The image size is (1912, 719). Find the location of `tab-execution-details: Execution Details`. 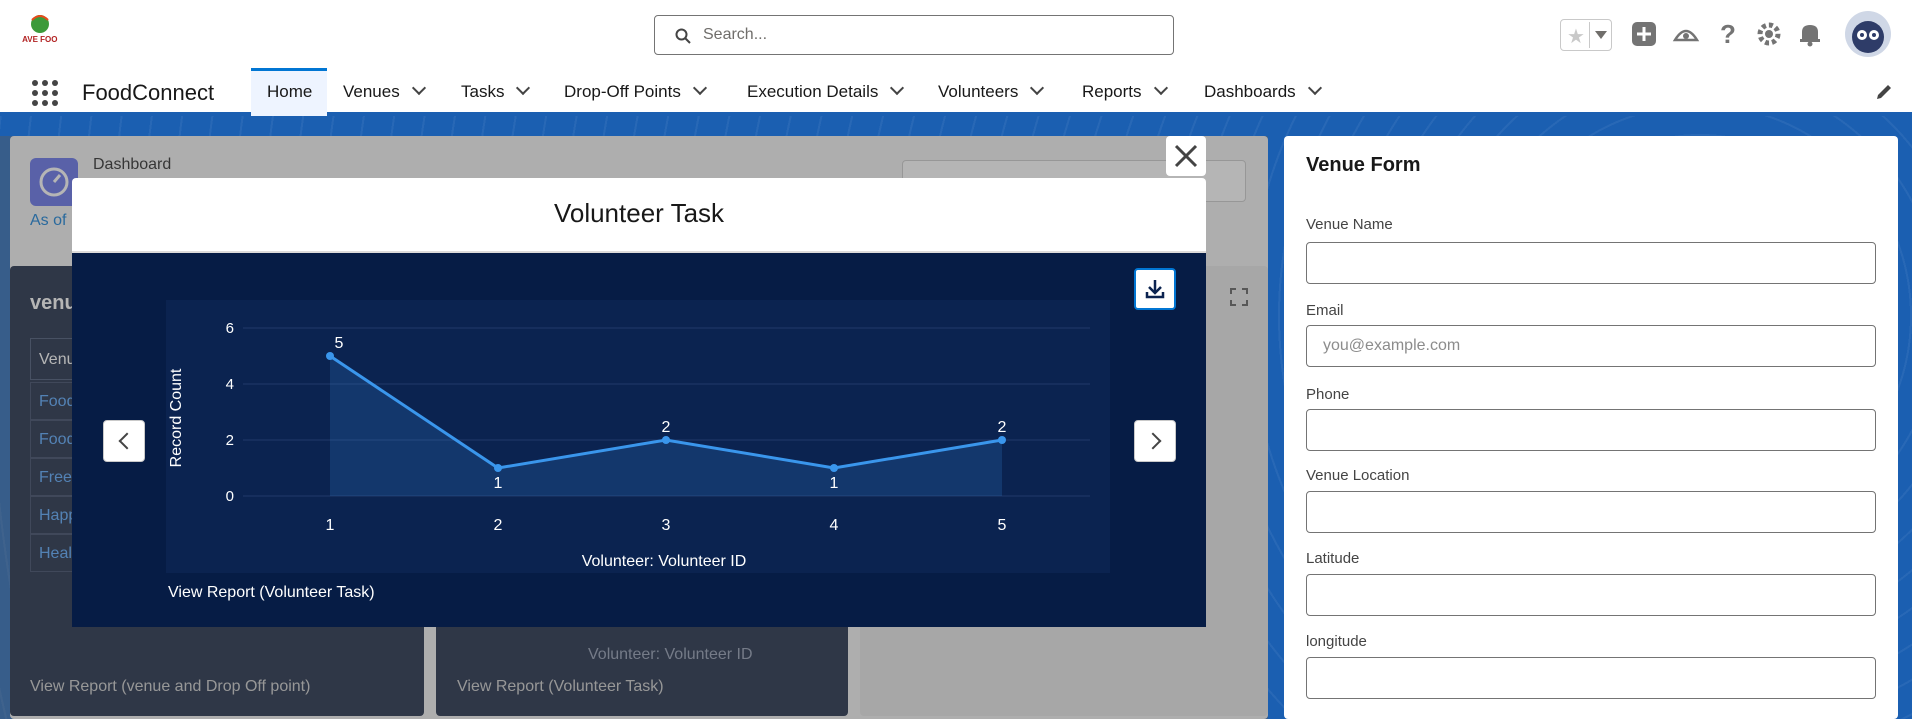

tab-execution-details: Execution Details is located at coordinates (826, 92).